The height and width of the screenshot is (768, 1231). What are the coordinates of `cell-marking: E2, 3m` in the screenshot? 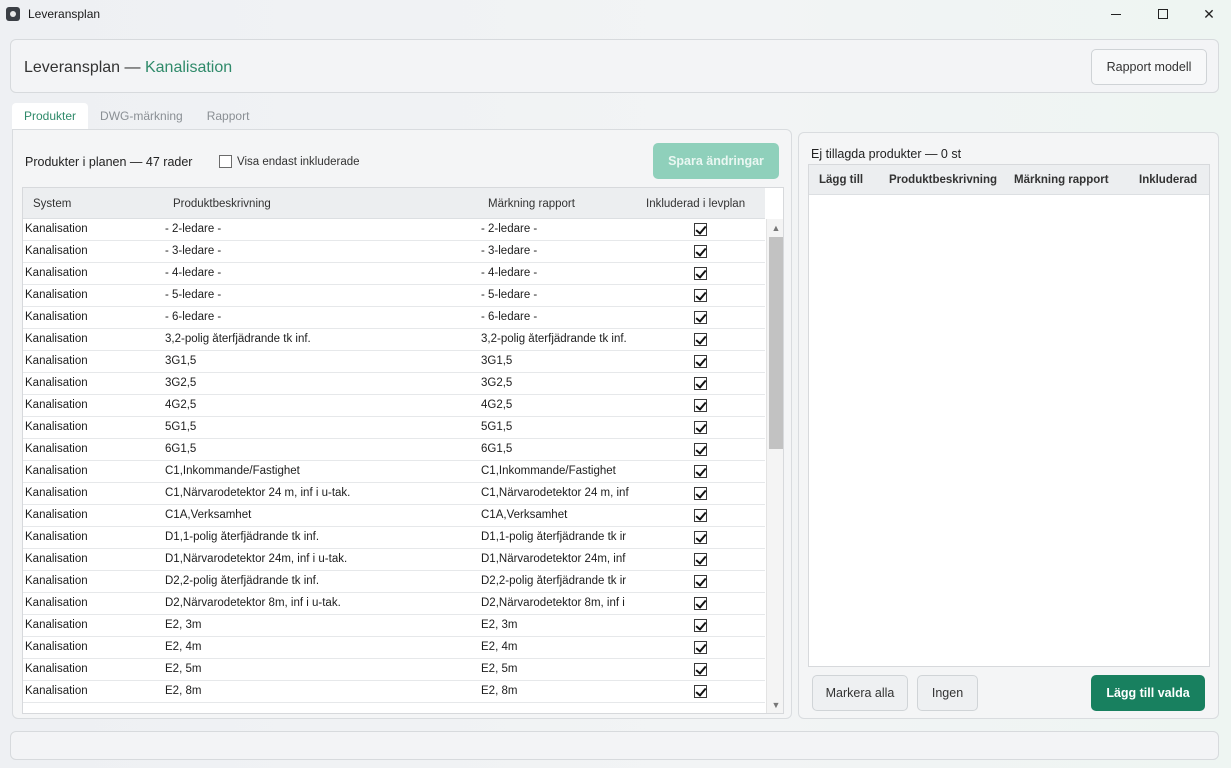 It's located at (499, 625).